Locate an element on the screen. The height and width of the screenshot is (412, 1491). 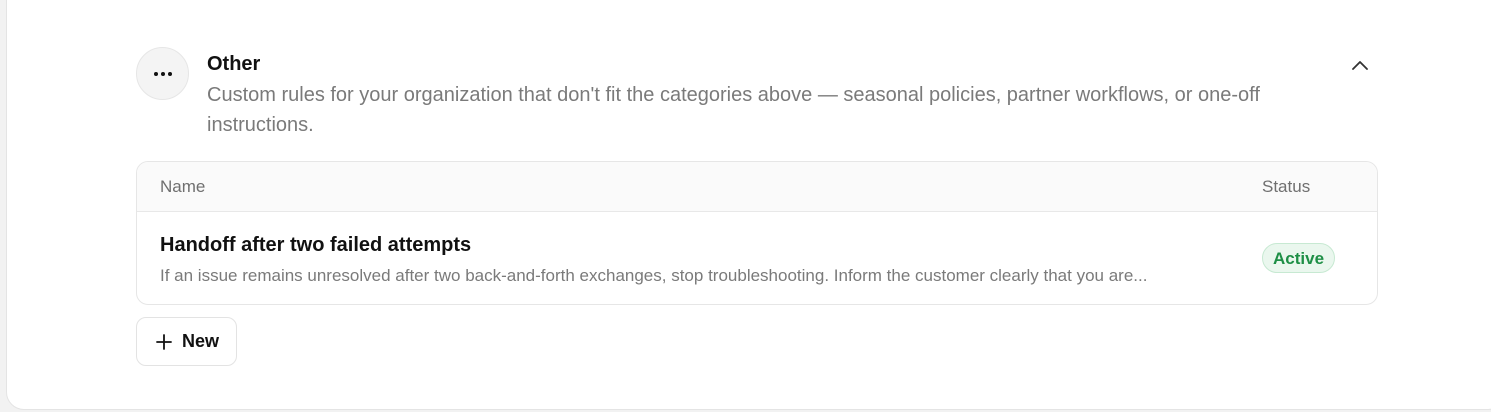
rule-title: Handoff after two failed attempts is located at coordinates (316, 245).